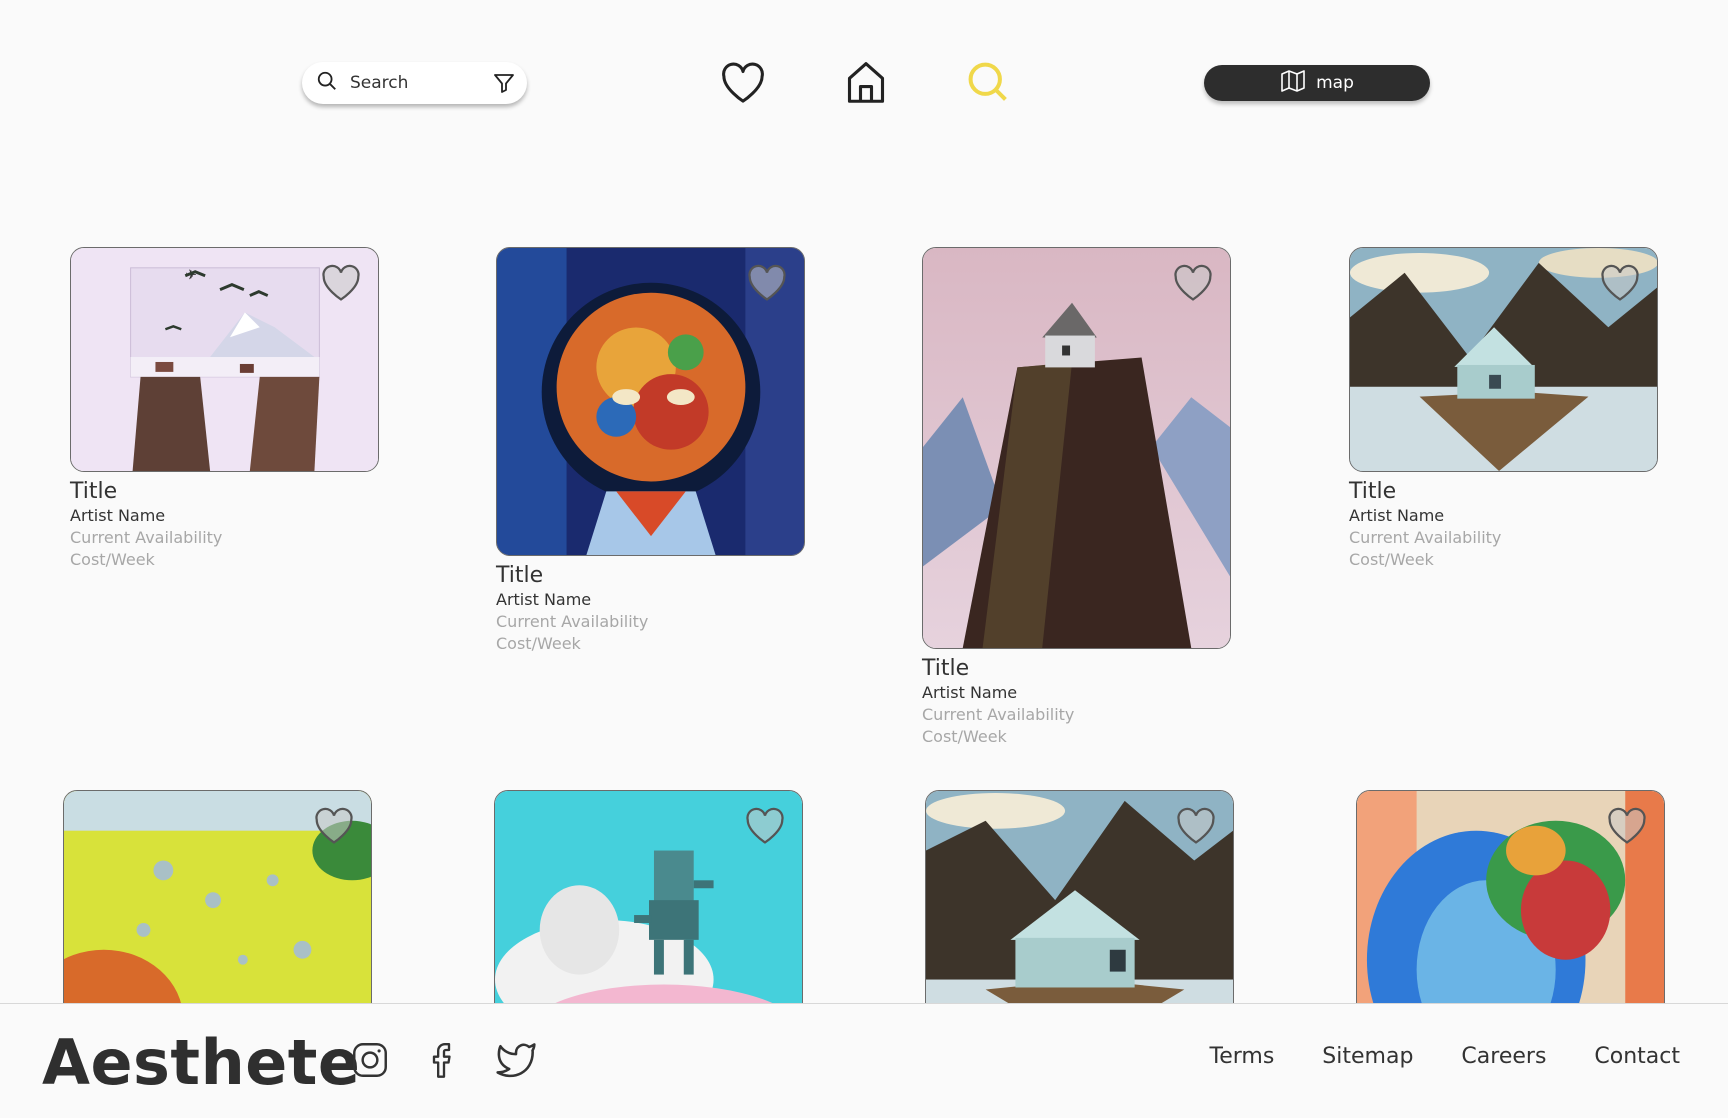  Describe the element at coordinates (866, 82) in the screenshot. I see `home-icon` at that location.